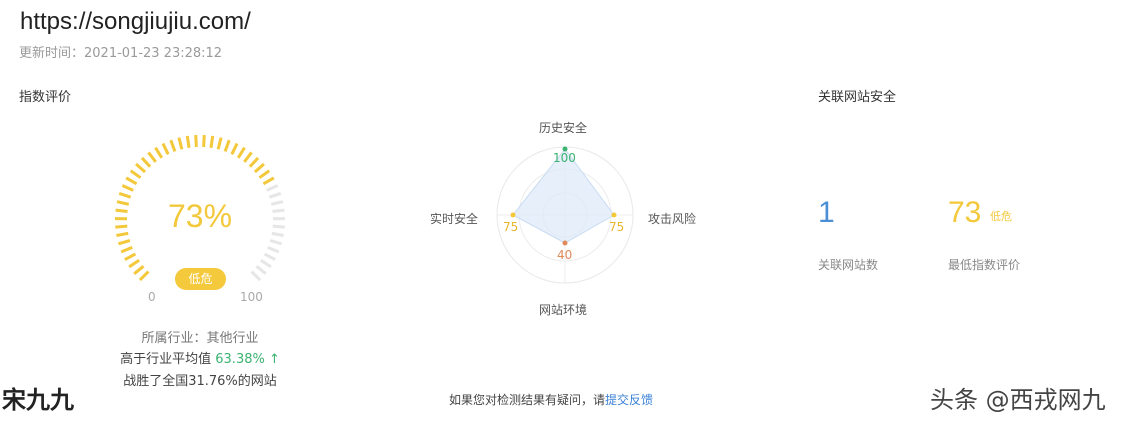  What do you see at coordinates (166, 359) in the screenshot?
I see `above-average-prefix: 高于行业平均值` at bounding box center [166, 359].